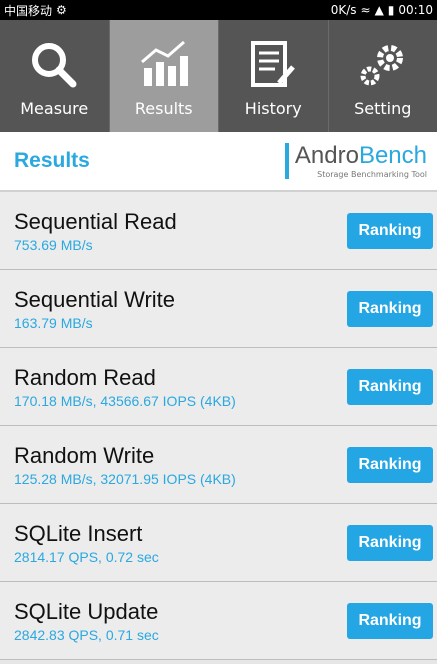 The image size is (437, 664). What do you see at coordinates (355, 161) in the screenshot?
I see `androbench-logo: AndroBench Storage Benchmarking Tool` at bounding box center [355, 161].